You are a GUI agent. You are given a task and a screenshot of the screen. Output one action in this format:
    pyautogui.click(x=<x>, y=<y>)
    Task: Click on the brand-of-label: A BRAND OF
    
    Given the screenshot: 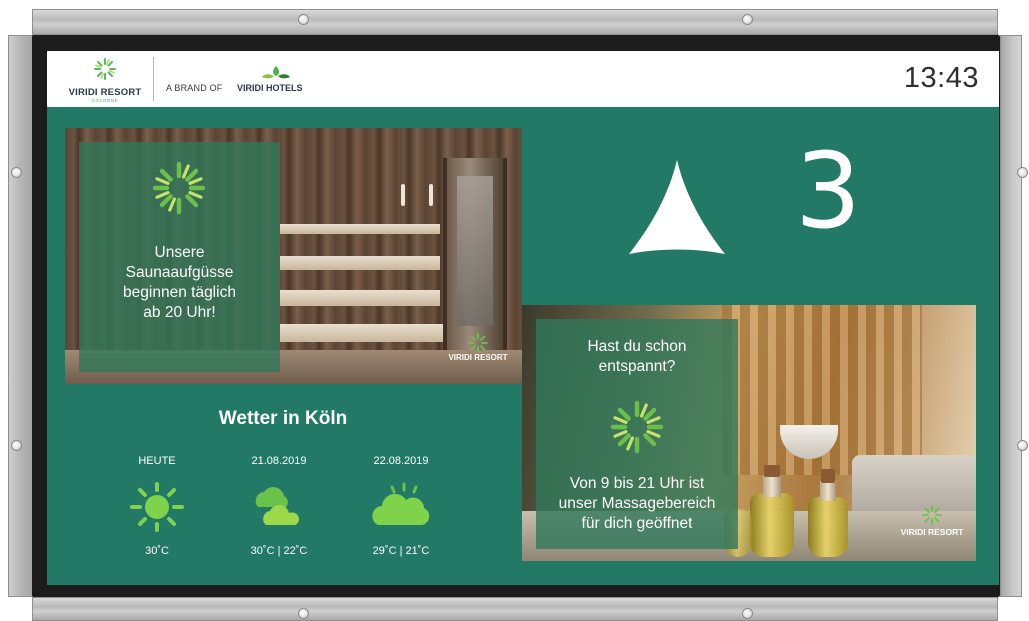 What is the action you would take?
    pyautogui.click(x=194, y=88)
    